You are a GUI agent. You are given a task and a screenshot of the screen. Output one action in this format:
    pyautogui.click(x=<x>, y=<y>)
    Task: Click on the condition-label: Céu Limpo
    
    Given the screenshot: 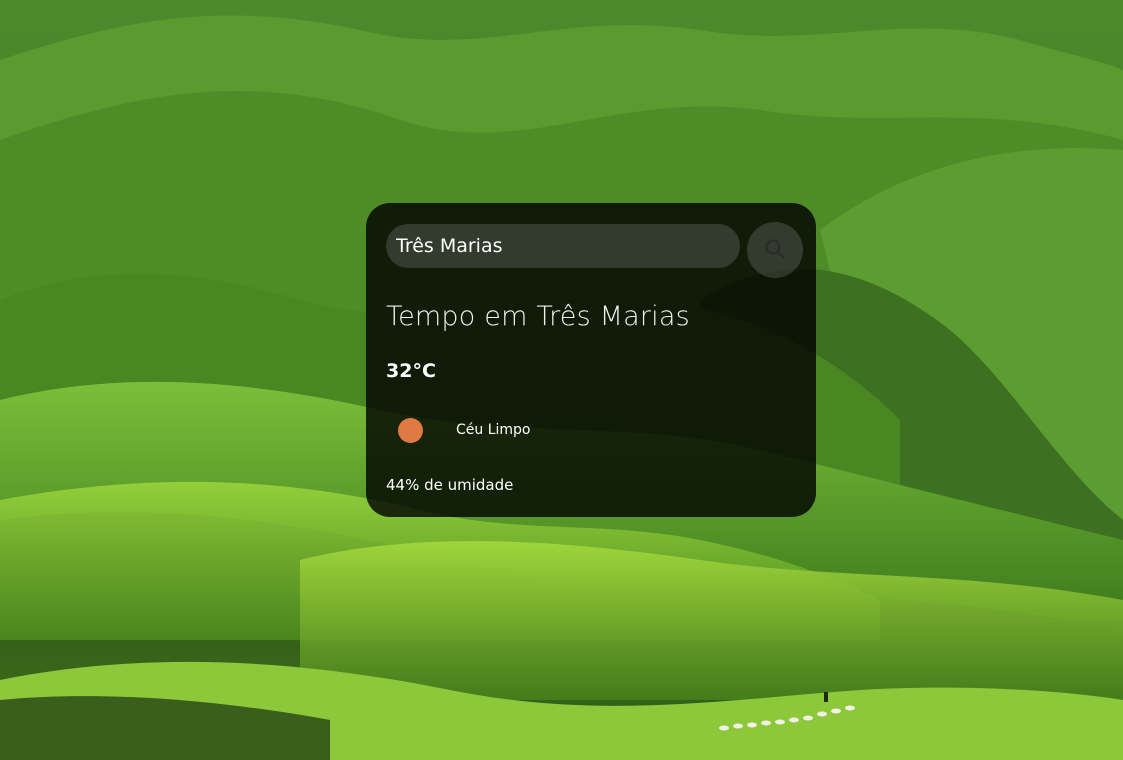 What is the action you would take?
    pyautogui.click(x=493, y=430)
    